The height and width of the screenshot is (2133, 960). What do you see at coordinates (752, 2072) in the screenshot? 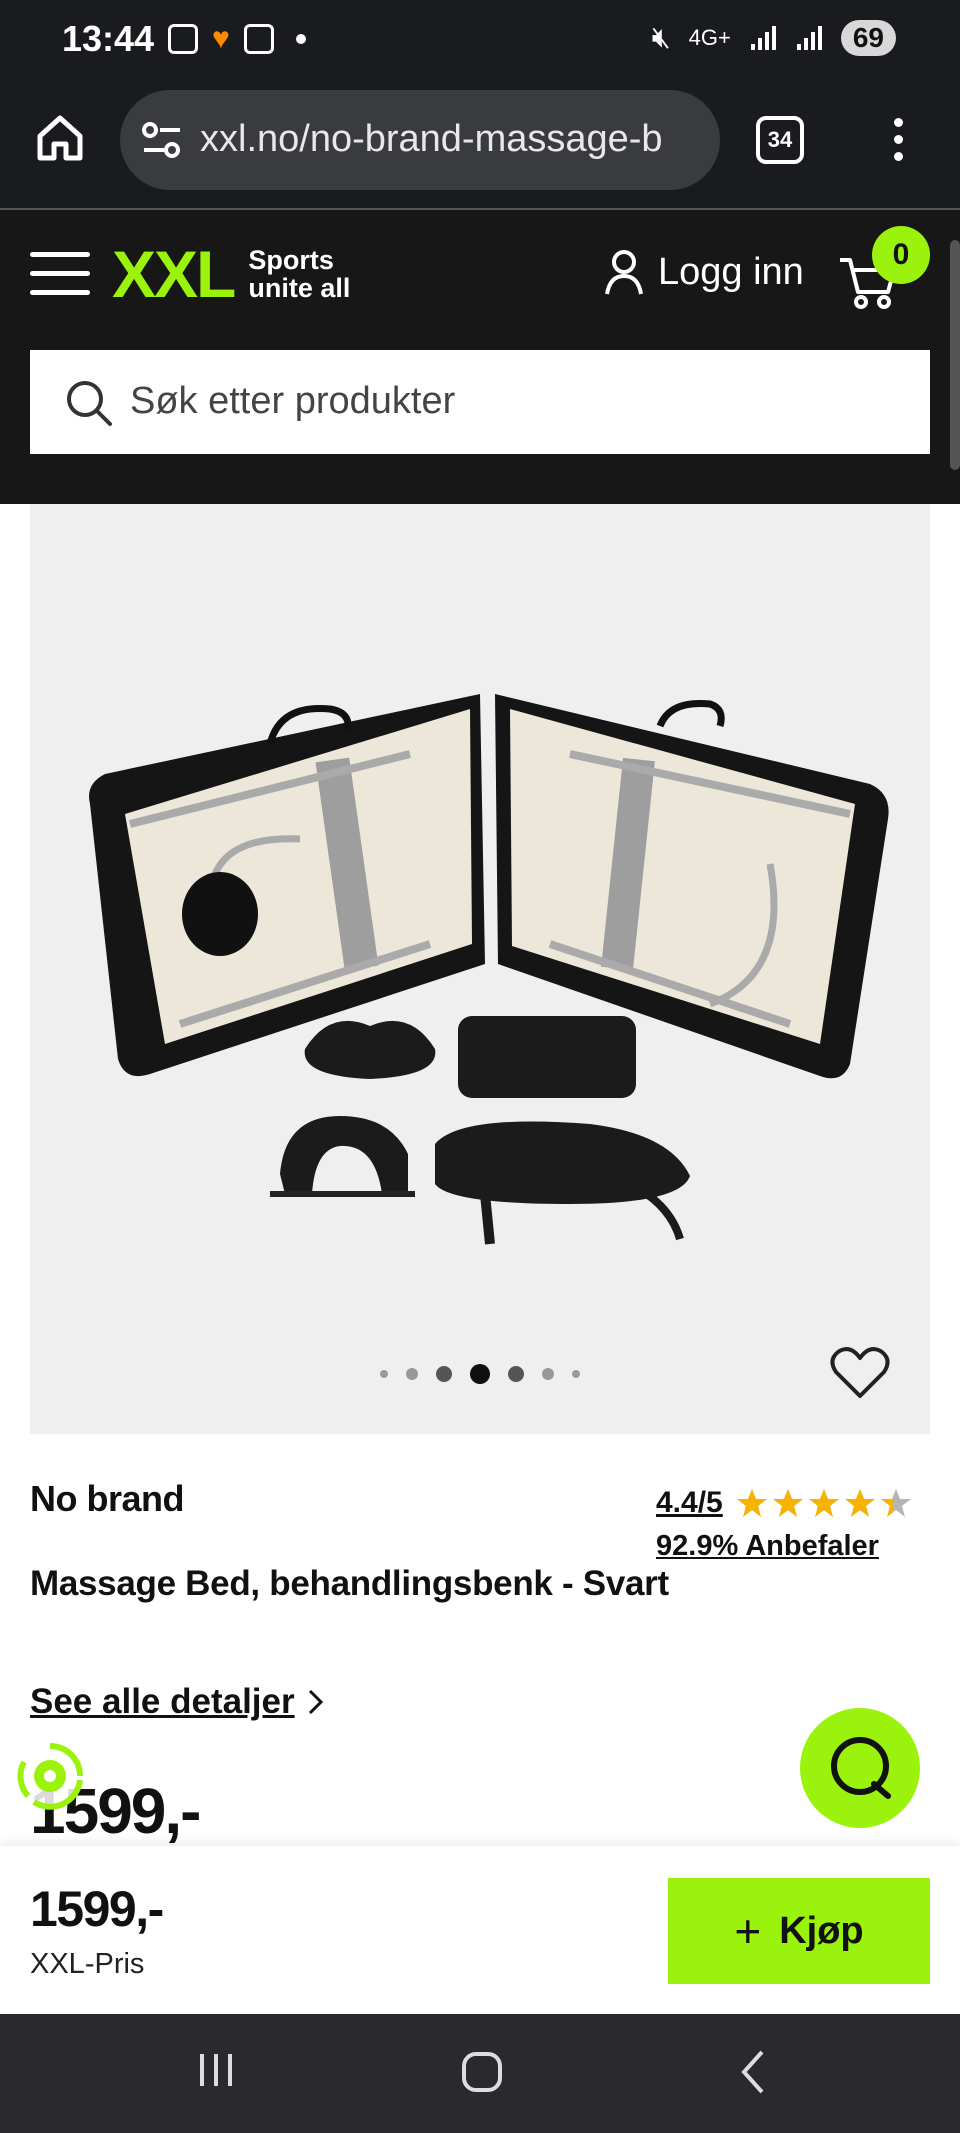
I see `back-nav-icon` at bounding box center [752, 2072].